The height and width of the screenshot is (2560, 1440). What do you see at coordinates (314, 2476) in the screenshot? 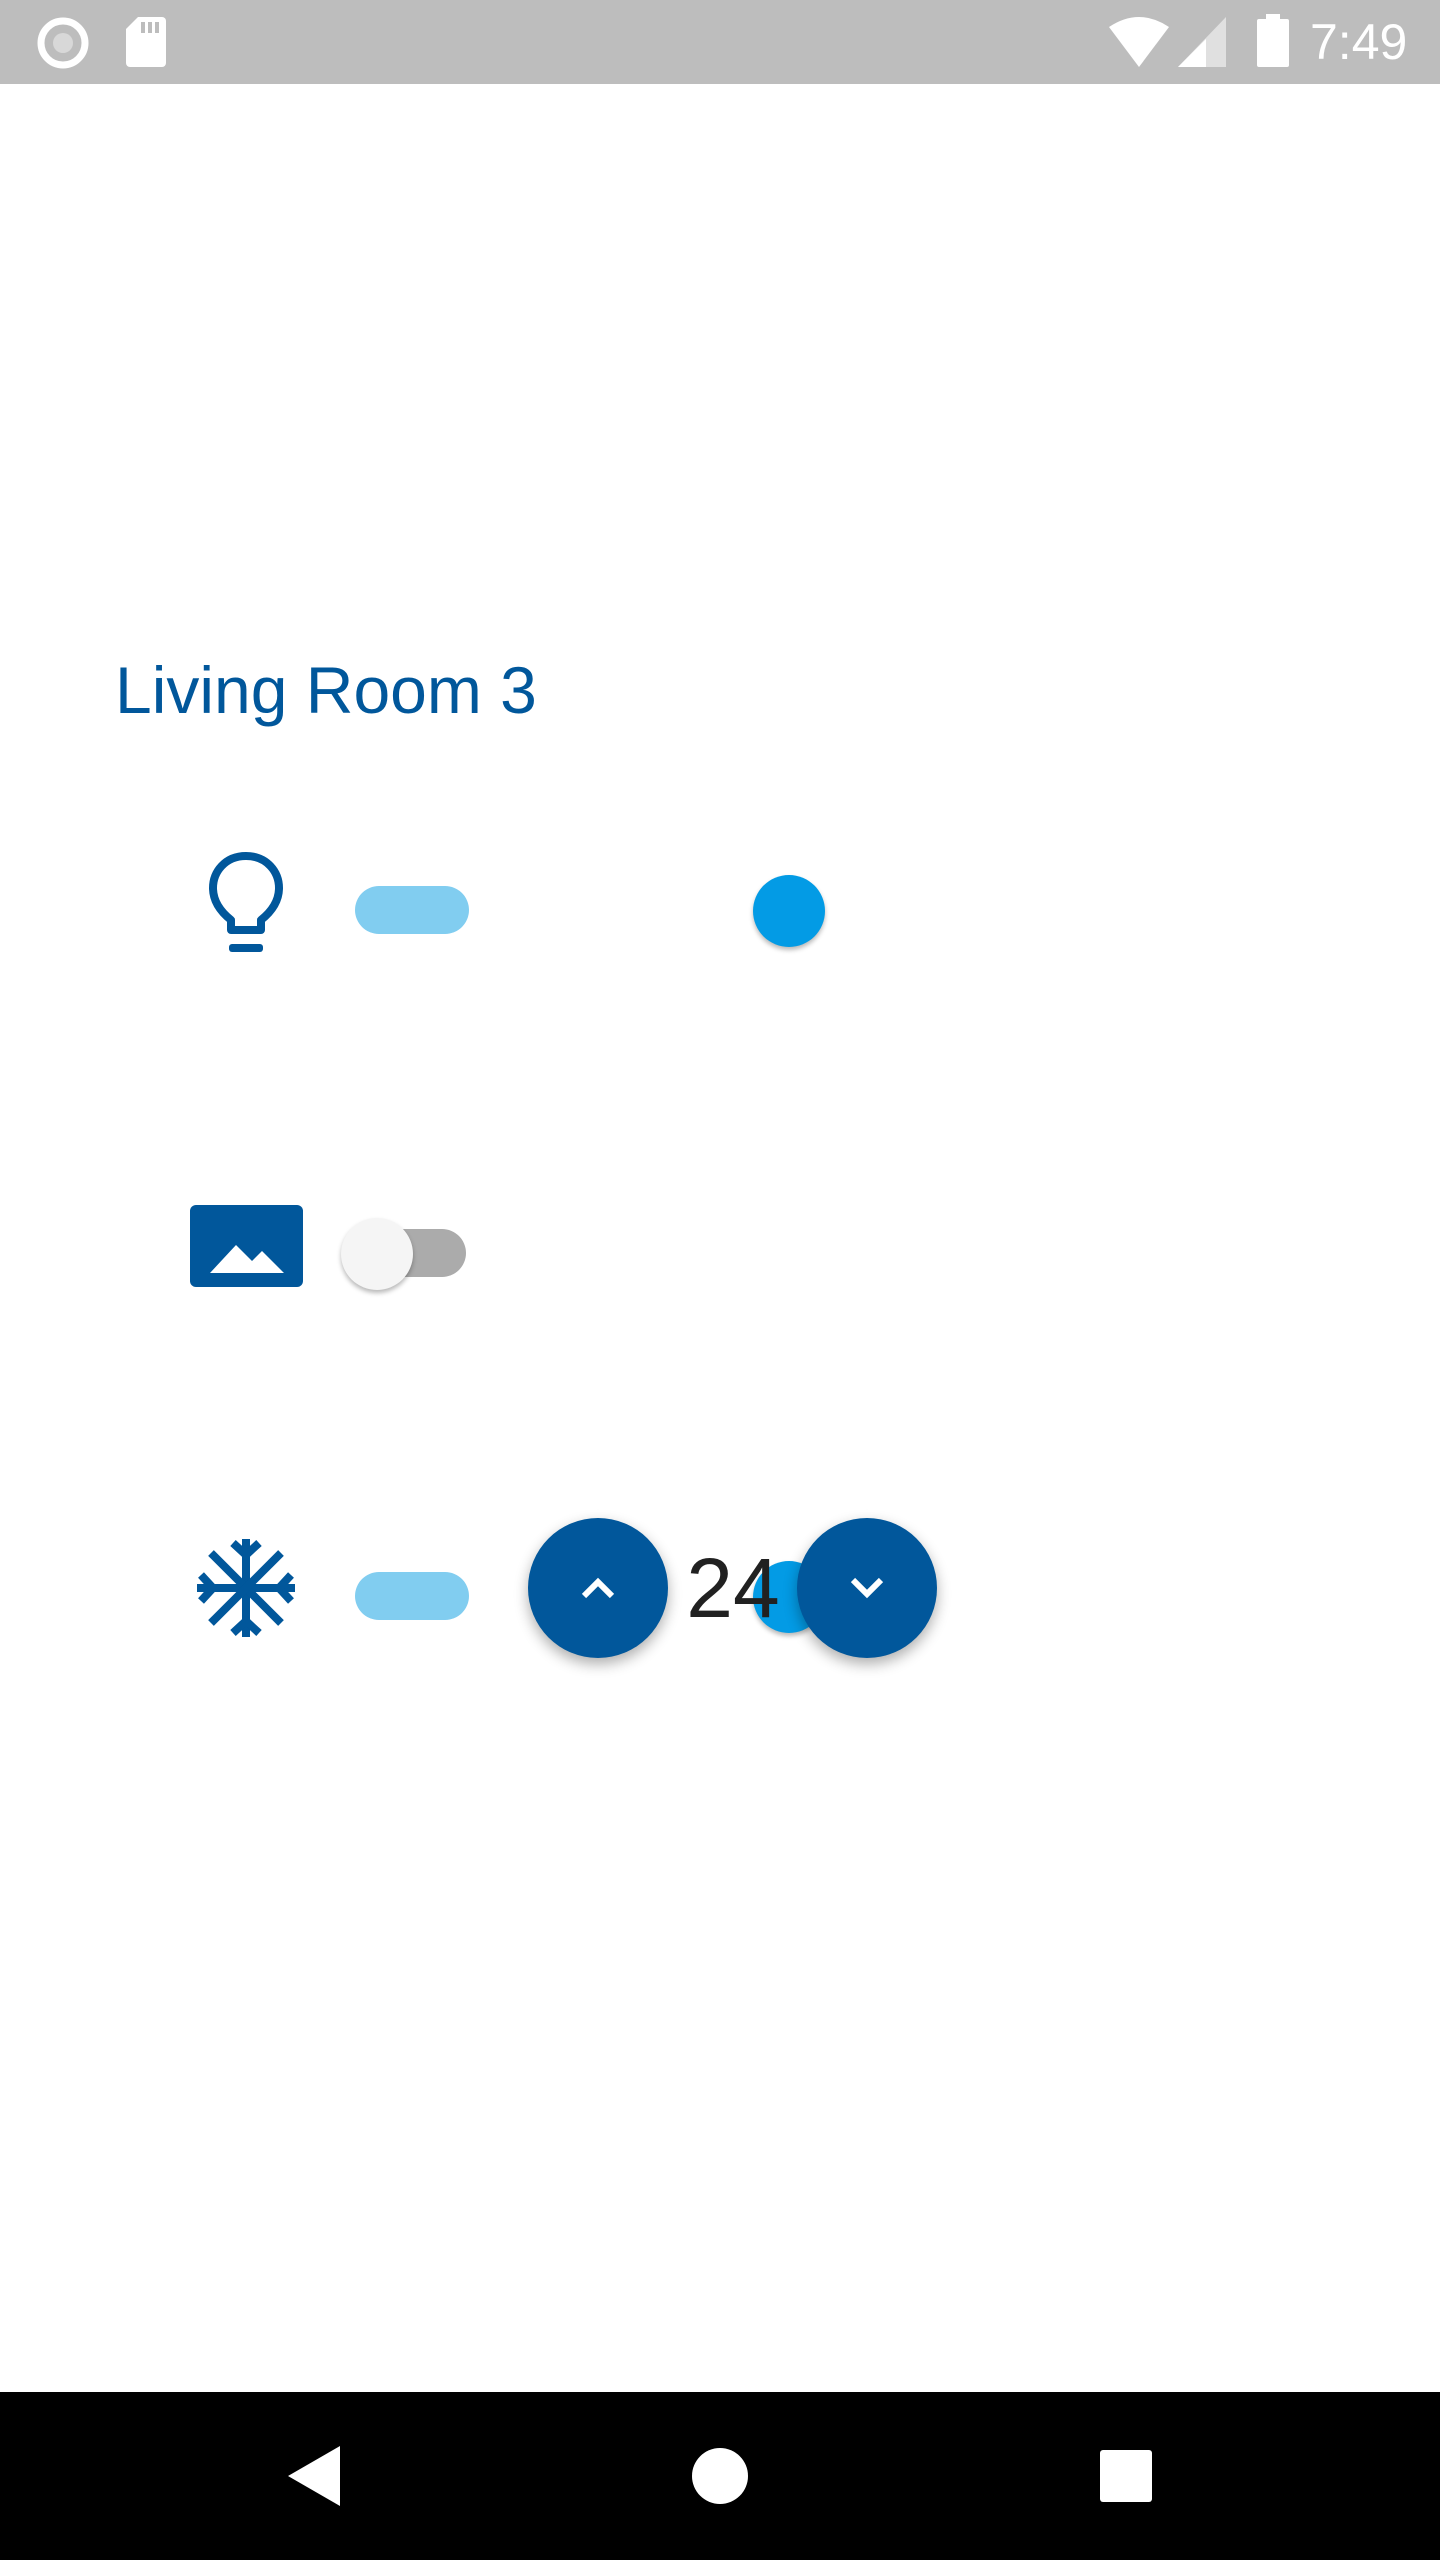
I see `back-icon` at bounding box center [314, 2476].